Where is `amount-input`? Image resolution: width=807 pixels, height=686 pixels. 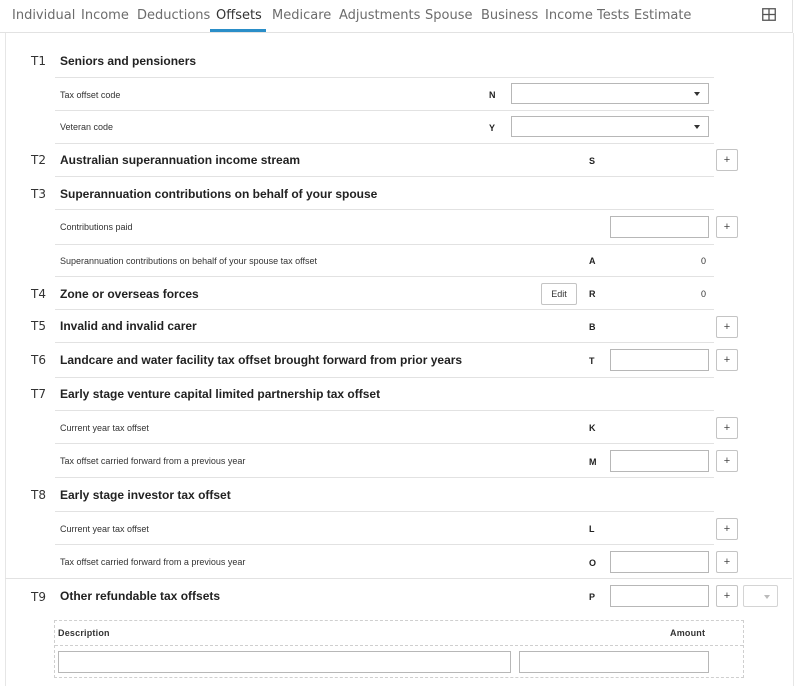
amount-input is located at coordinates (614, 662).